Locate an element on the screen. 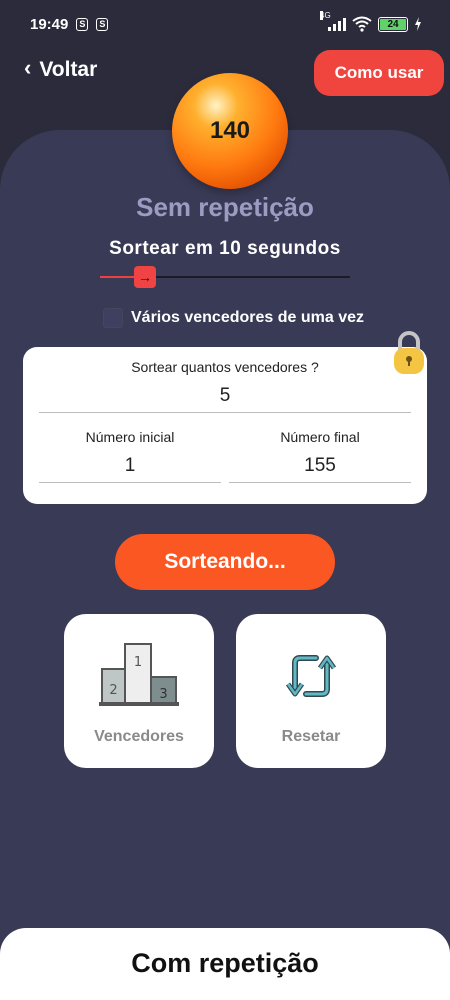 This screenshot has width=450, height=1000. slider-thumb: → is located at coordinates (145, 277).